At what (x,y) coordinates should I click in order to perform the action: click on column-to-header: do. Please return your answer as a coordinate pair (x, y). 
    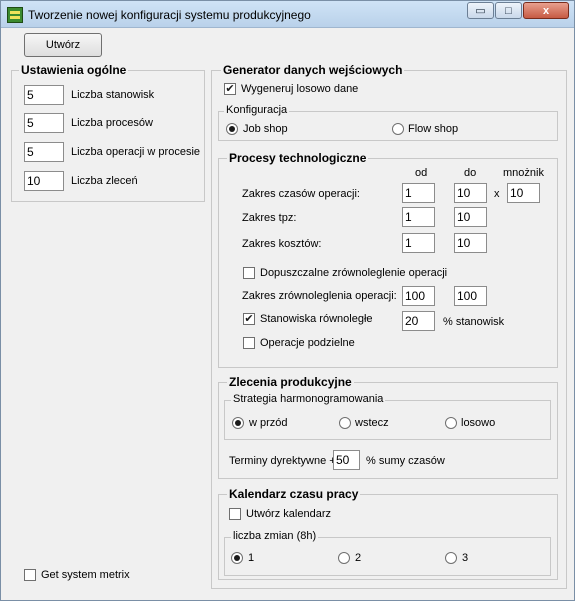
    Looking at the image, I should click on (470, 173).